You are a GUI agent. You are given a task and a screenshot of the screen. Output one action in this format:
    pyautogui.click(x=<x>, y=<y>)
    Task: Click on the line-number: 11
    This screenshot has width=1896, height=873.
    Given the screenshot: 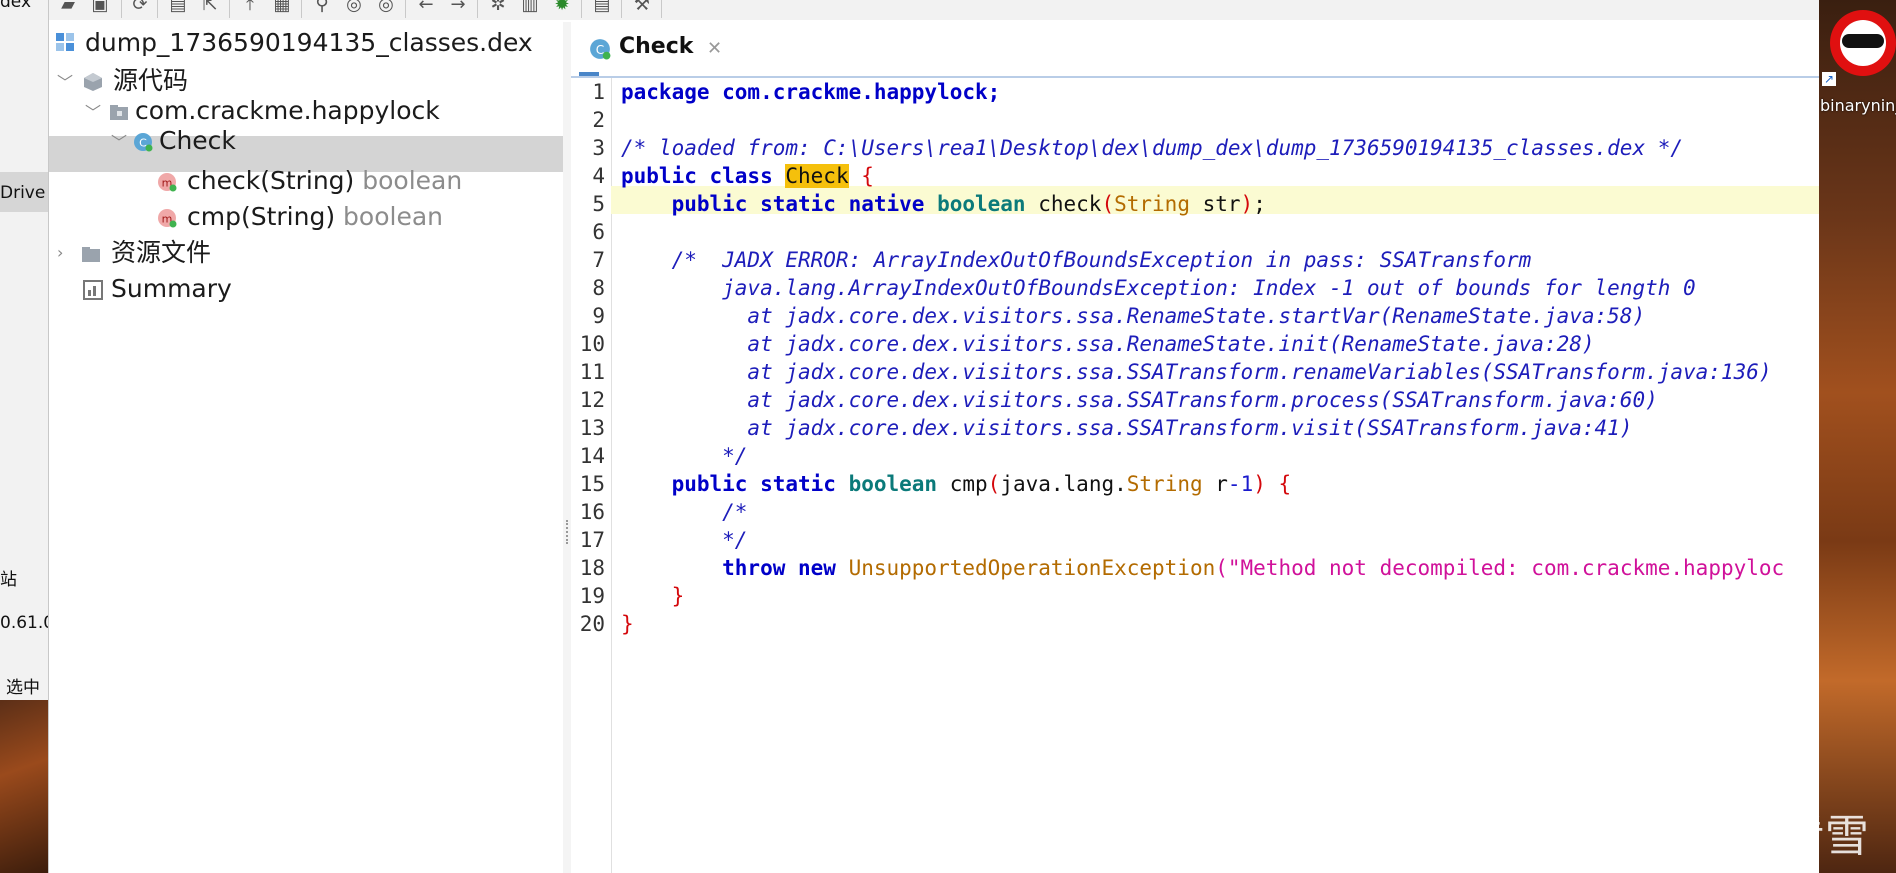 What is the action you would take?
    pyautogui.click(x=592, y=372)
    